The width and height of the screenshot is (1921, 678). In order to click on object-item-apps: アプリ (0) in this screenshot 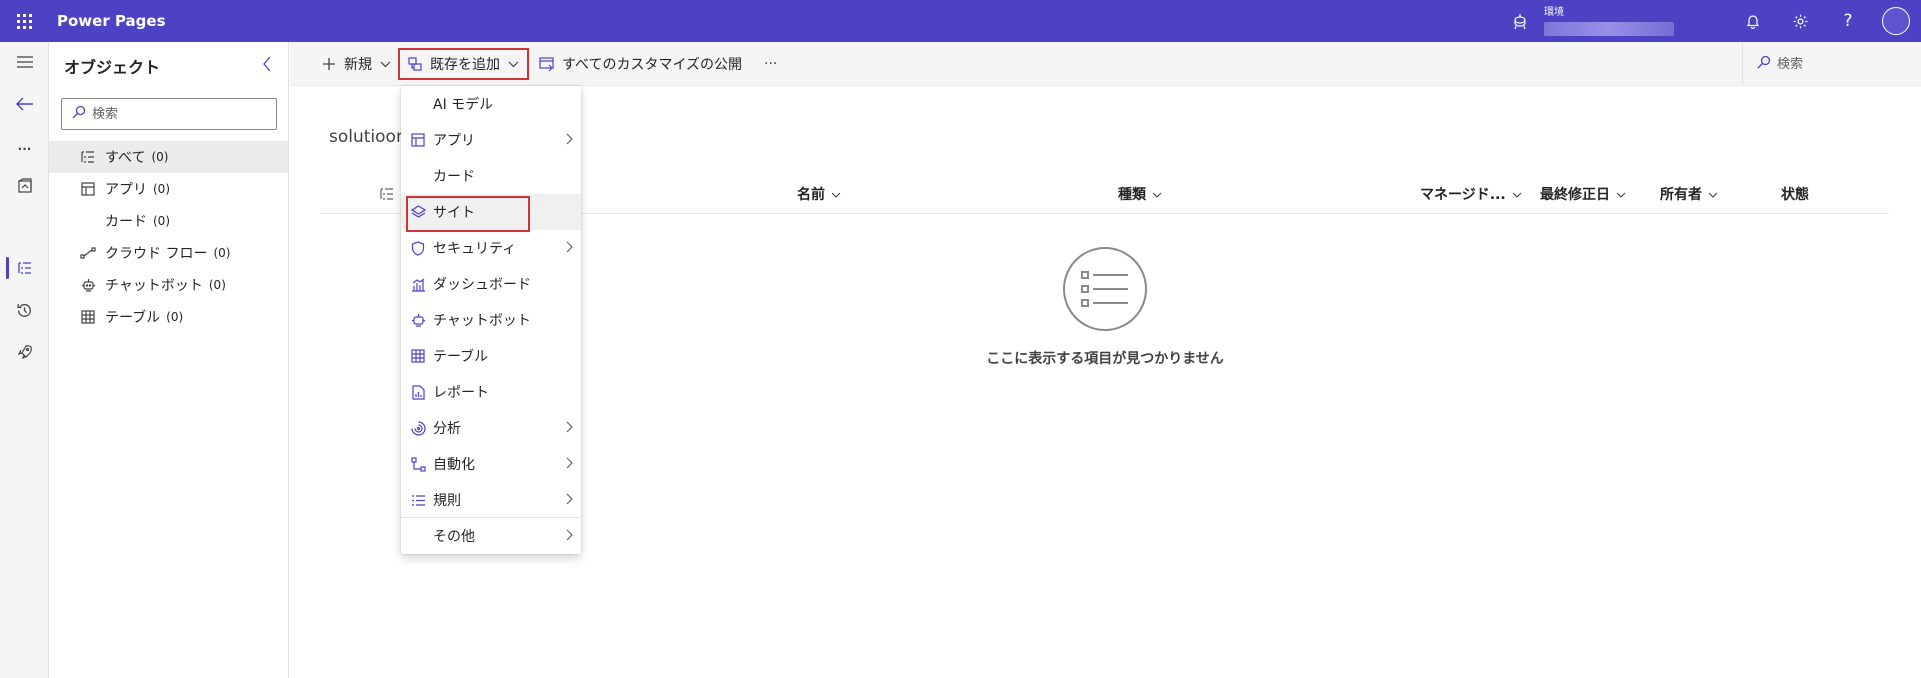, I will do `click(168, 189)`.